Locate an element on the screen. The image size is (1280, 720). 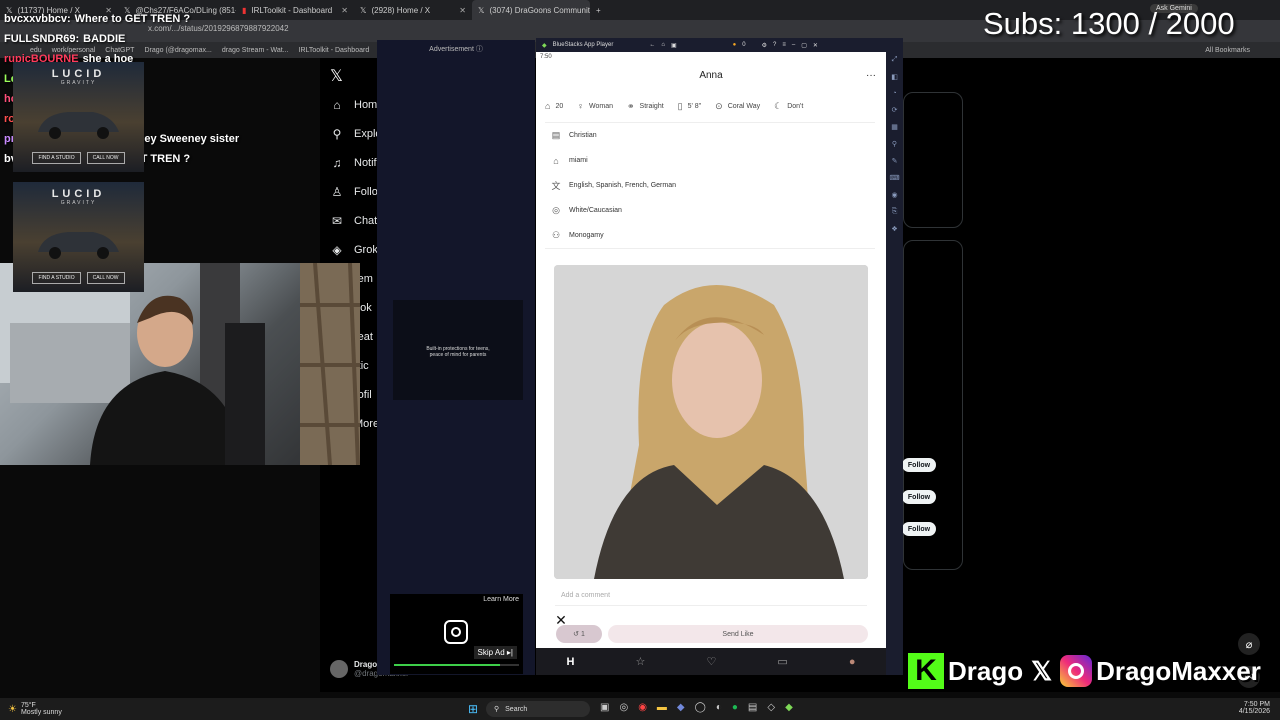
task-view-icon: ▣ is located at coordinates (604, 707).